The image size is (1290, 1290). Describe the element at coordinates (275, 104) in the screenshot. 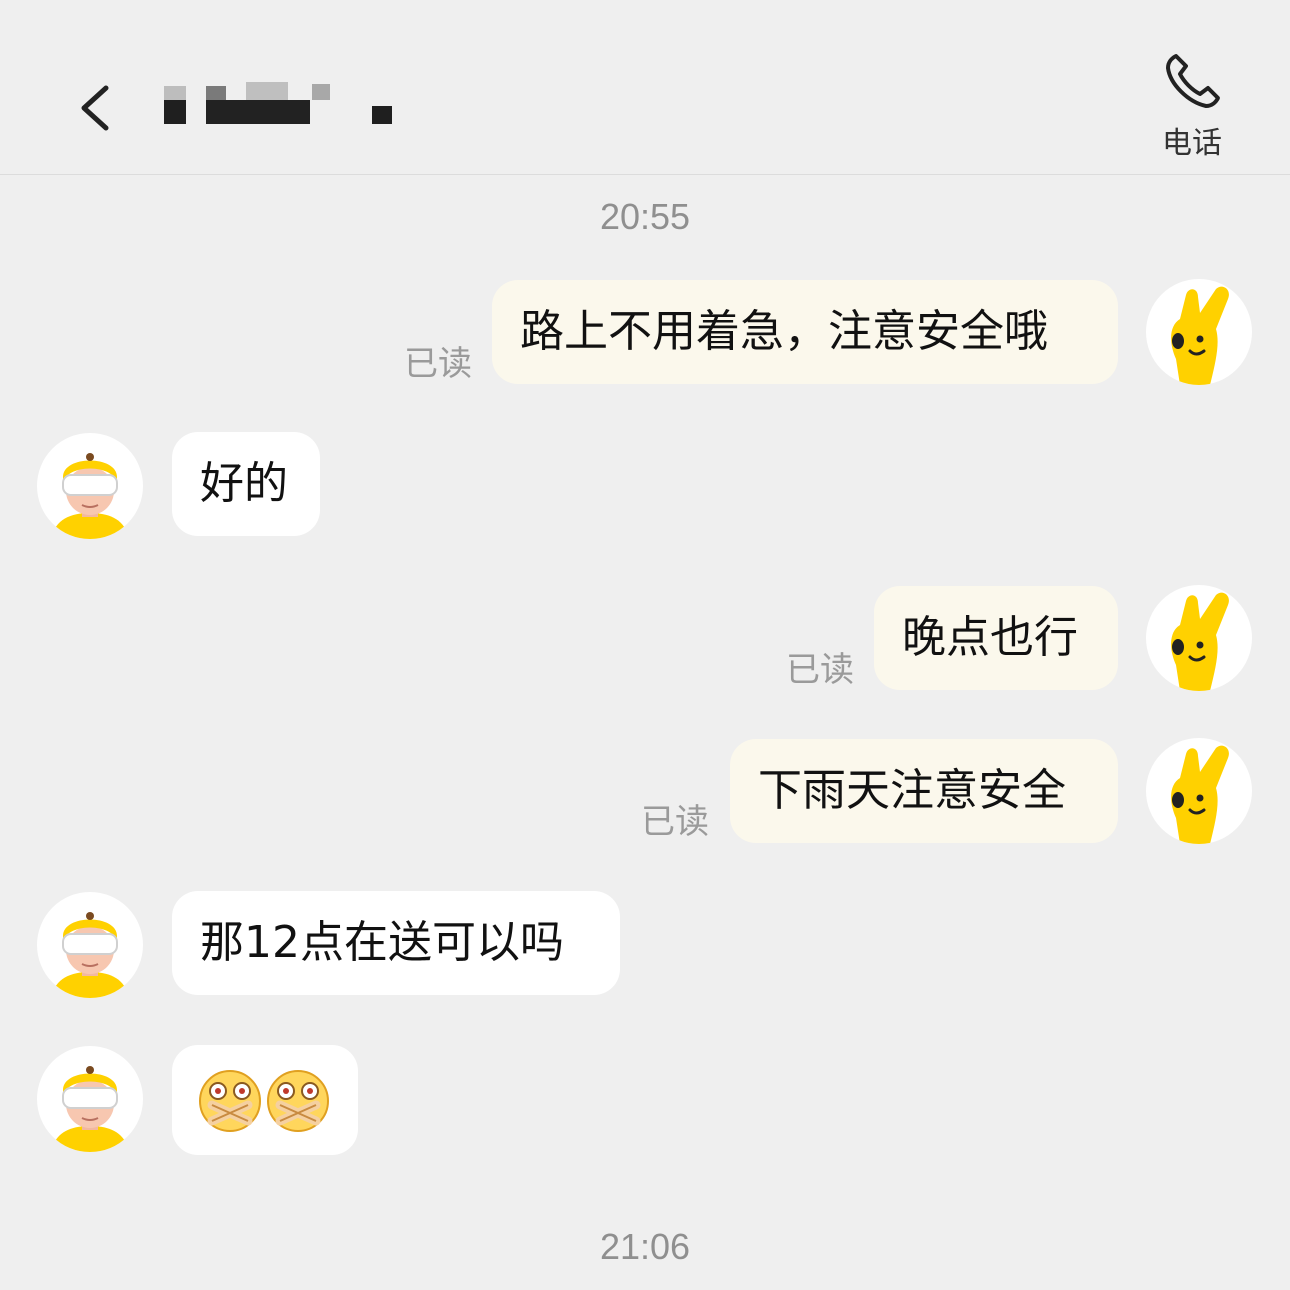

I see `contact-name-obscured` at that location.